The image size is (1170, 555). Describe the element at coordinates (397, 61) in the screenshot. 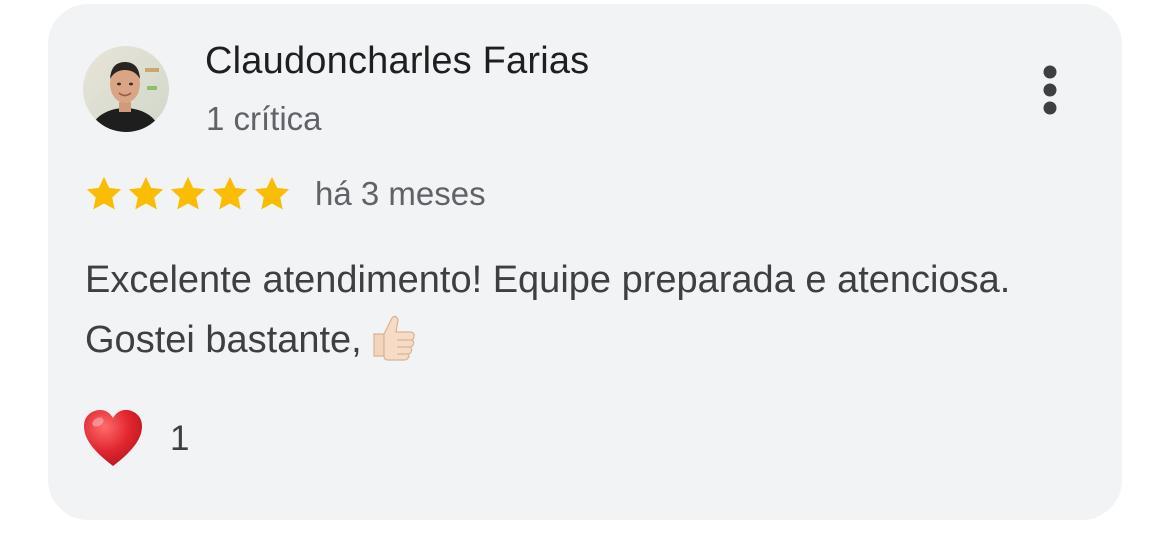

I see `author-name: Claudoncharles Farias` at that location.